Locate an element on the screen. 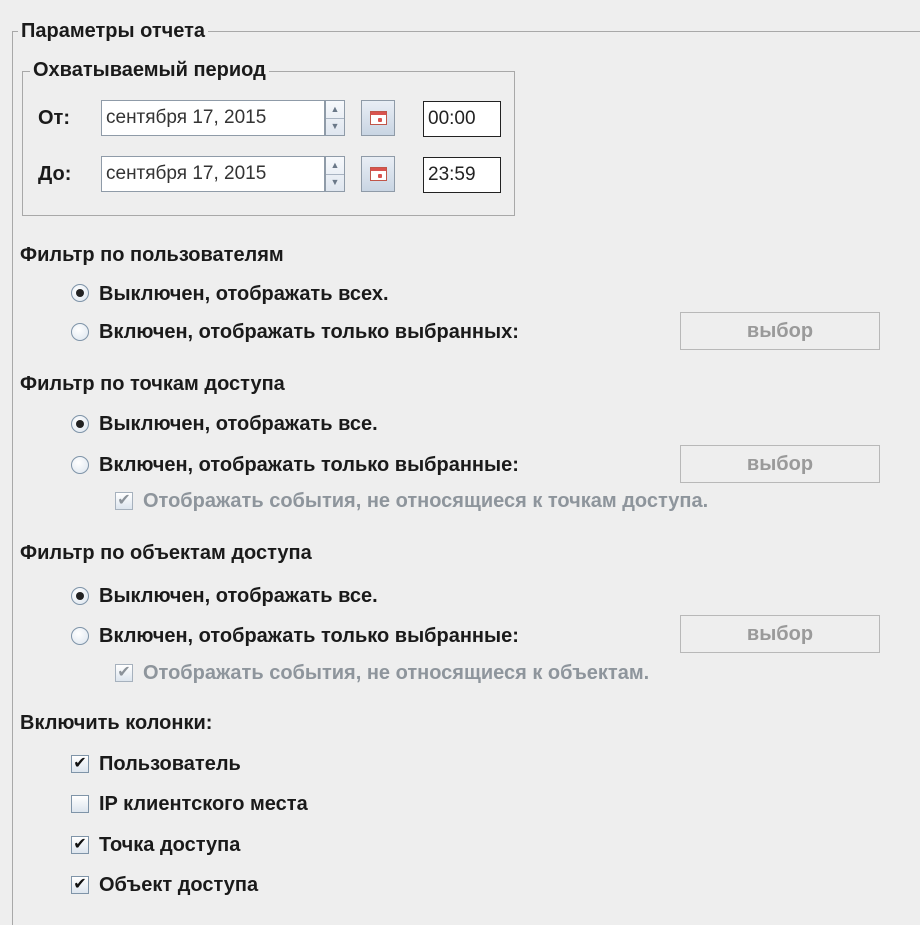 This screenshot has width=920, height=925. from-date-spinner: ▲ ▼ is located at coordinates (335, 118).